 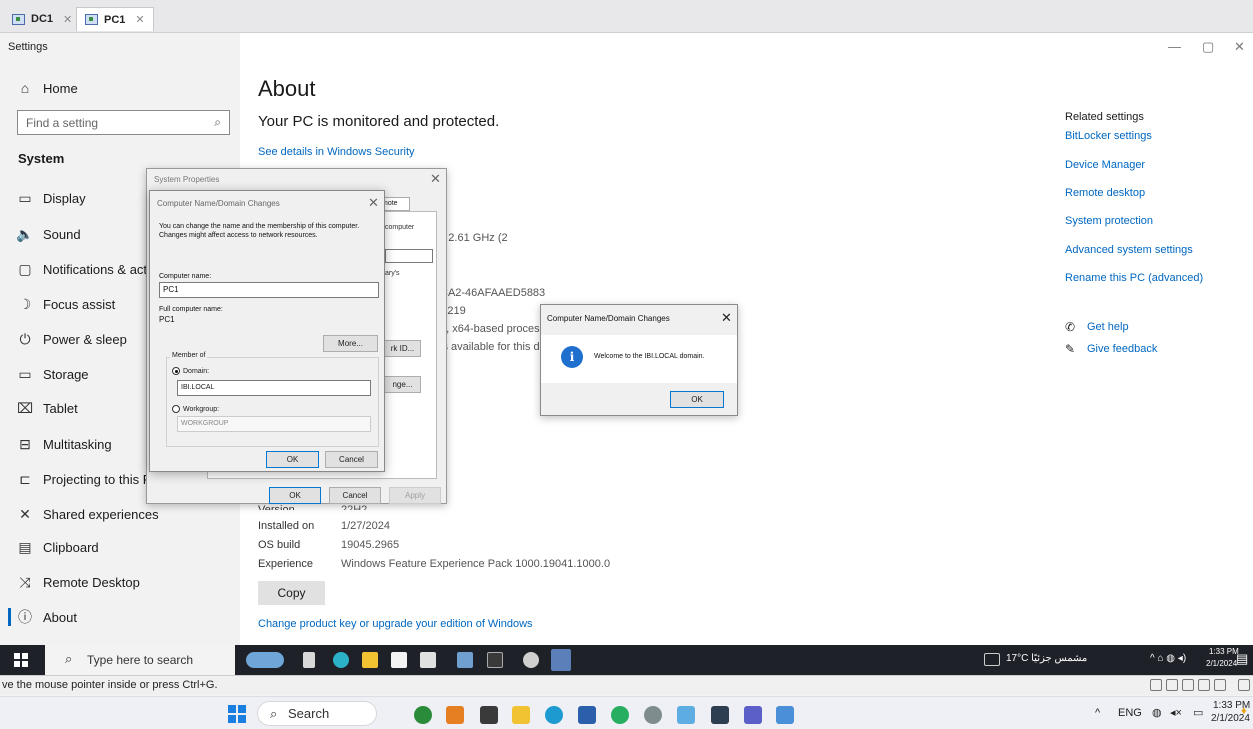 I want to click on member-of-label: Member of, so click(x=189, y=355).